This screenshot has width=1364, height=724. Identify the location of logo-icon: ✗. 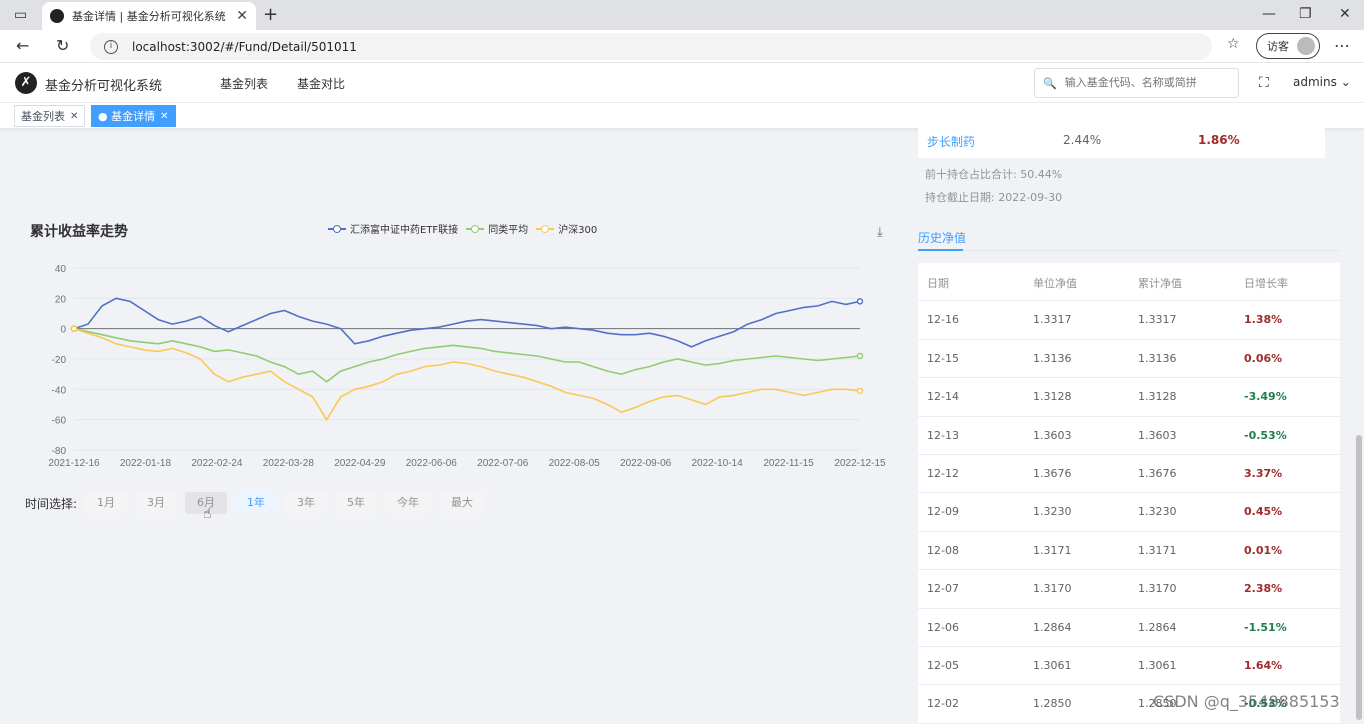
(26, 83).